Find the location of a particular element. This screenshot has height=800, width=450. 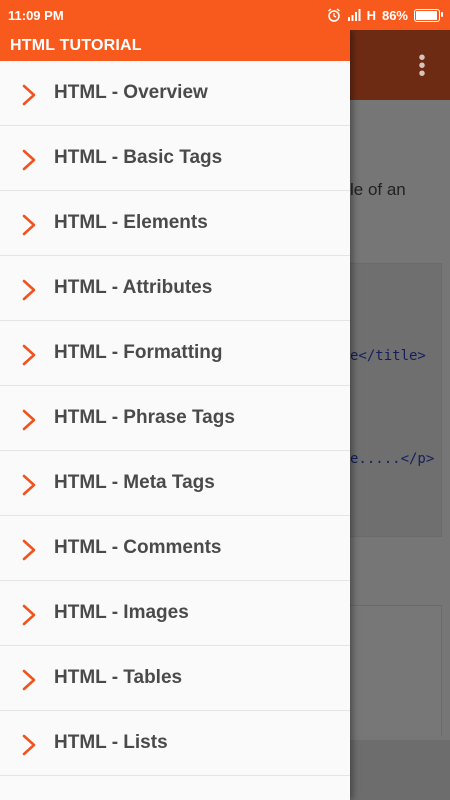

drawer-menu-item-label: HTML - Lists is located at coordinates (111, 742).